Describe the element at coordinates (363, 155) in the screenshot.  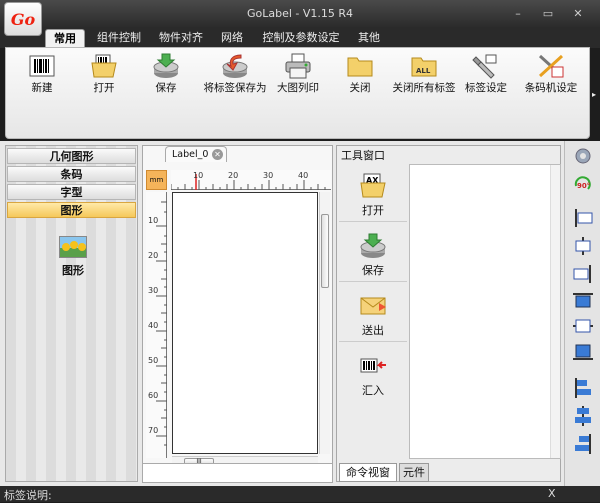
I see `tool-window-title: 工具窗口` at that location.